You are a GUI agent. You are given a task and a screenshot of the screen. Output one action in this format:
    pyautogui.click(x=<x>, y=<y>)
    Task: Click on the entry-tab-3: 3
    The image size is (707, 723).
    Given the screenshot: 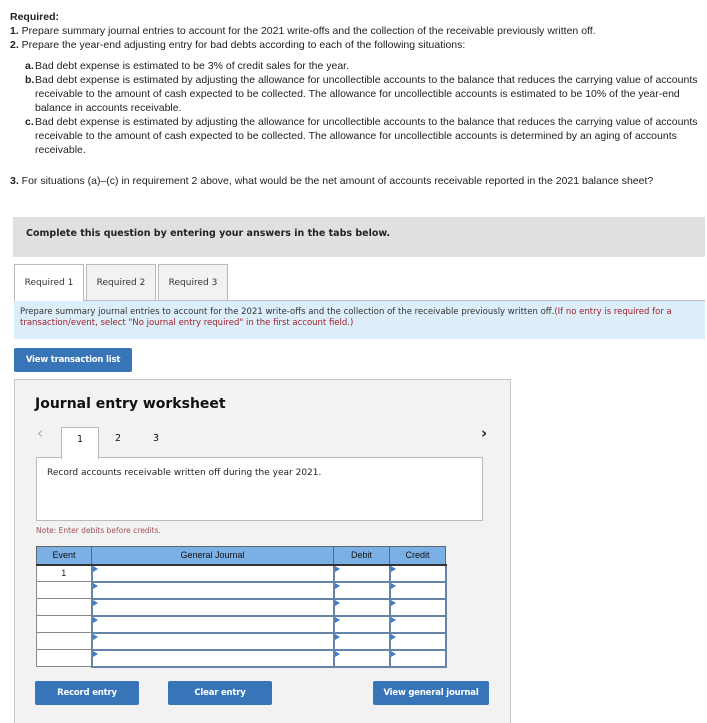 What is the action you would take?
    pyautogui.click(x=156, y=442)
    